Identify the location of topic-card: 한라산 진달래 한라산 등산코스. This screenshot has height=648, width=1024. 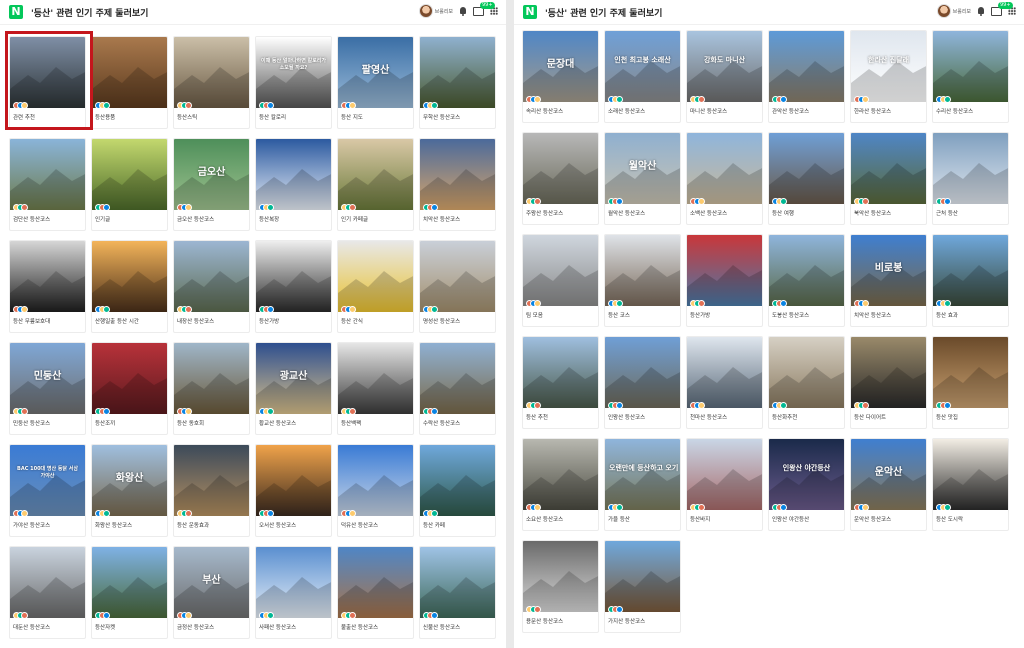
(888, 76).